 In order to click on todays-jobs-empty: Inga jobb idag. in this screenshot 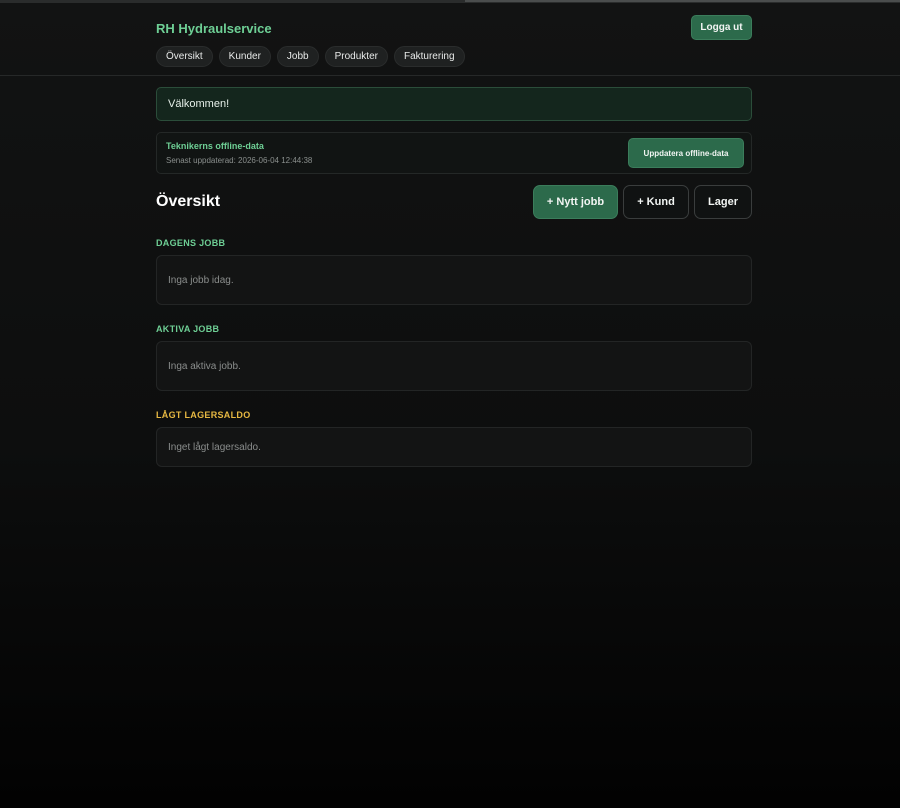, I will do `click(454, 280)`.